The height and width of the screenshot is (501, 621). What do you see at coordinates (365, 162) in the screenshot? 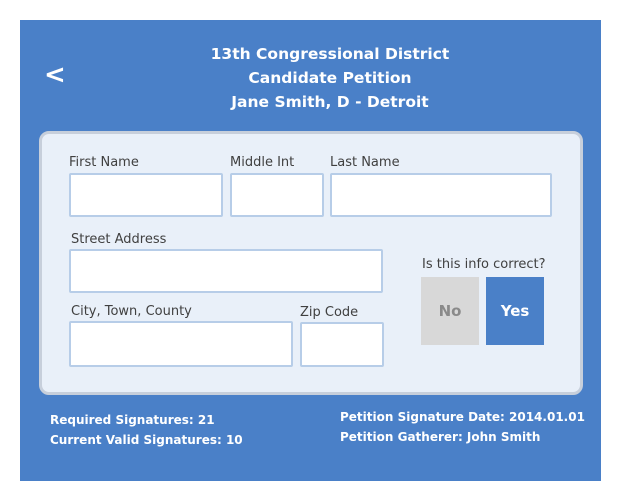
I see `last-name-label: Last Name` at bounding box center [365, 162].